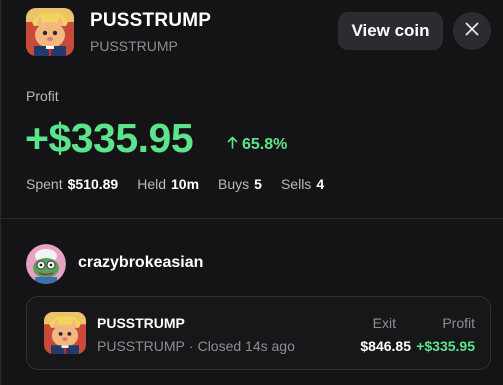 The height and width of the screenshot is (385, 503). I want to click on arrow-up-icon, so click(232, 145).